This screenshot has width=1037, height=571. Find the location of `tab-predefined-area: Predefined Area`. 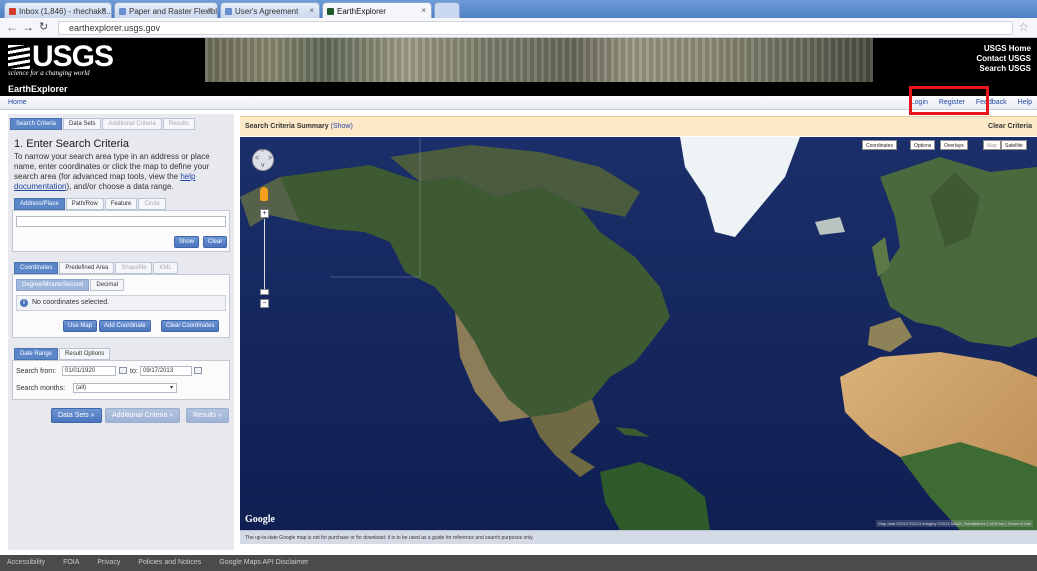

tab-predefined-area: Predefined Area is located at coordinates (87, 268).